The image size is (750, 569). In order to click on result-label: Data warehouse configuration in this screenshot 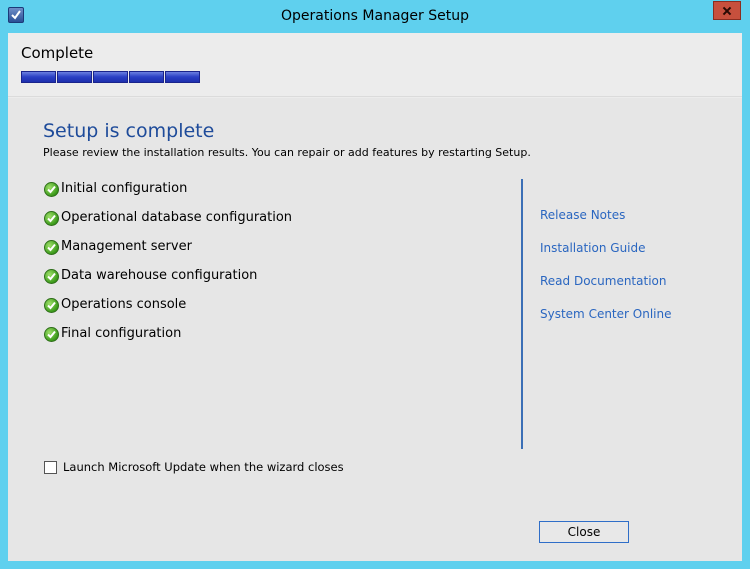, I will do `click(159, 275)`.